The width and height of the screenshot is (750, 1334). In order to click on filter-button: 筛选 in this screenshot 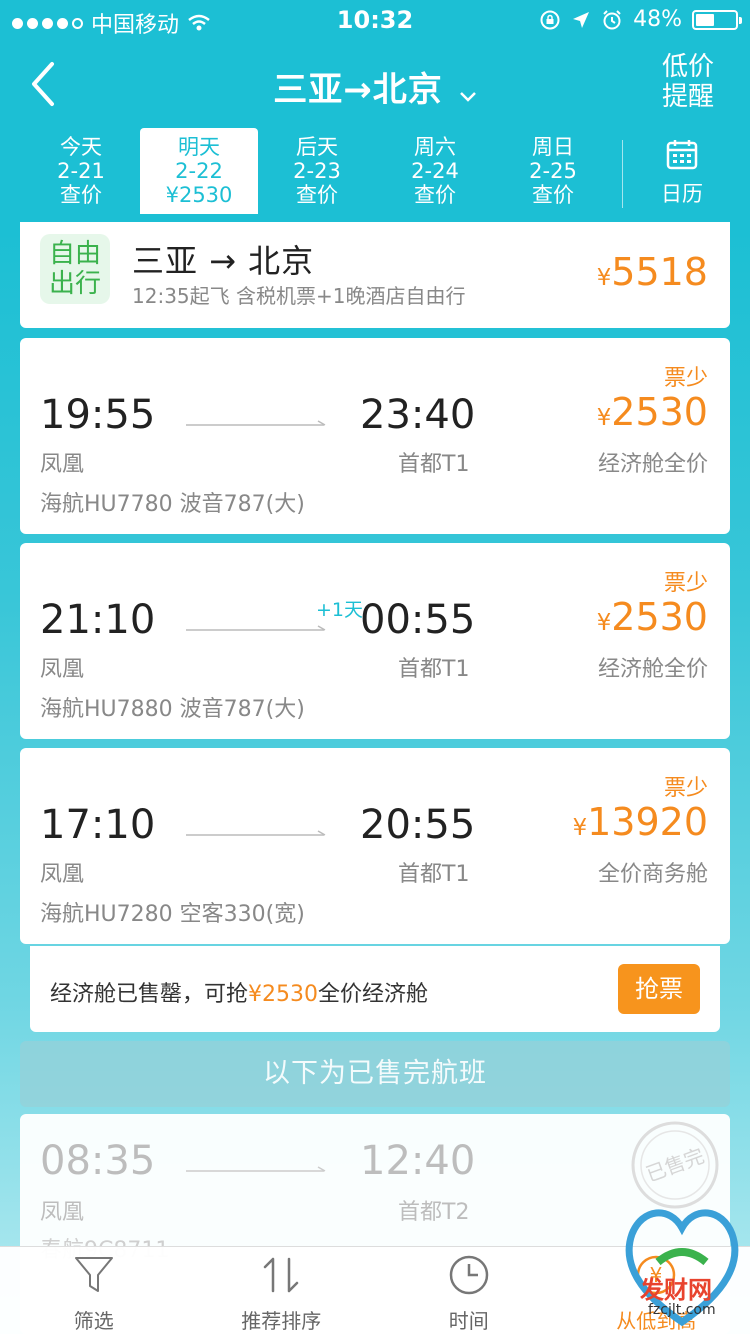, I will do `click(94, 1290)`.